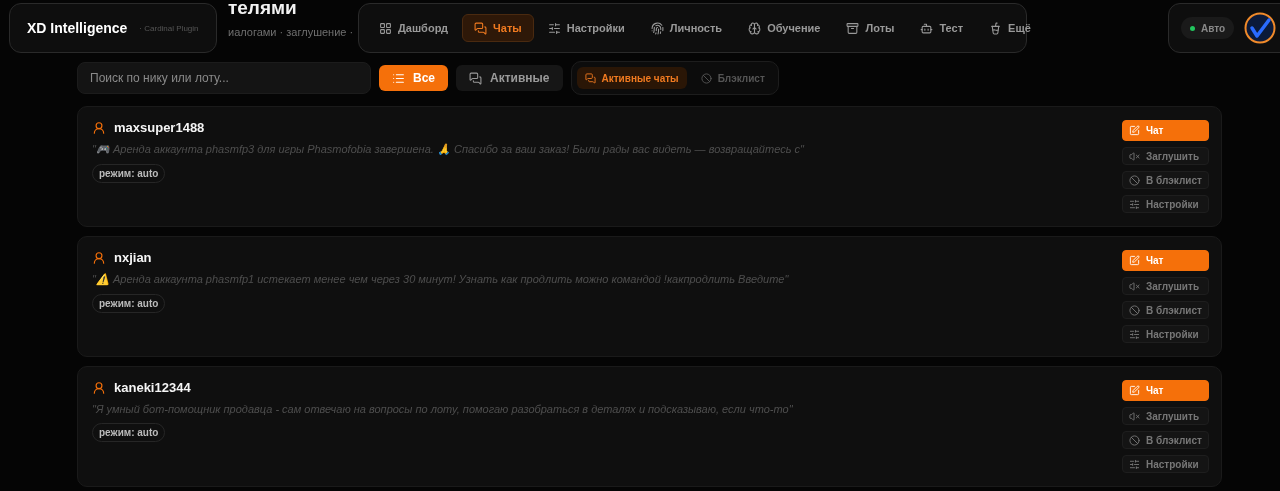 Image resolution: width=1280 pixels, height=491 pixels. Describe the element at coordinates (784, 28) in the screenshot. I see `nav-tab: Обучение` at that location.